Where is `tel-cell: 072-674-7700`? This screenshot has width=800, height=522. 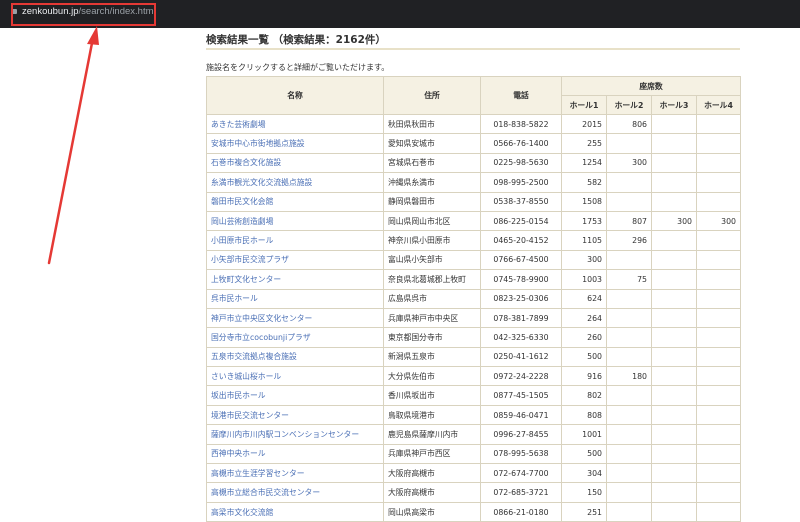
tel-cell: 072-674-7700 is located at coordinates (521, 473).